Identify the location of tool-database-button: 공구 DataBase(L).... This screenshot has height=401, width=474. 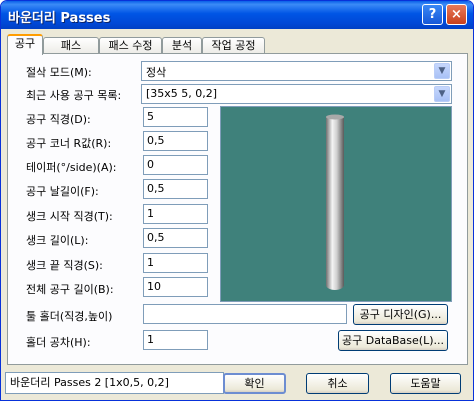
(393, 340).